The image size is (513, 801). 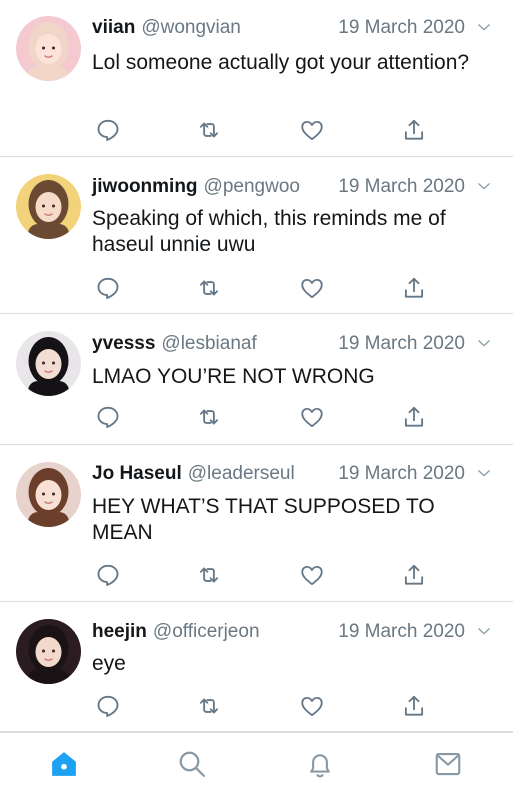 What do you see at coordinates (292, 632) in the screenshot?
I see `tweet-header: heejin @officerjeon 19 March 2020` at bounding box center [292, 632].